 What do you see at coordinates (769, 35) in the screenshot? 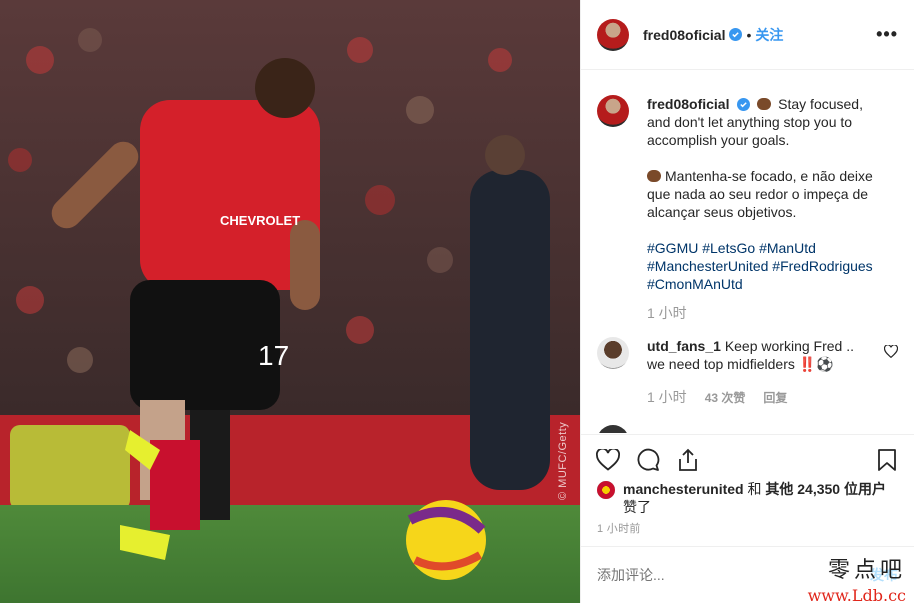
I see `follow-button: 关注` at bounding box center [769, 35].